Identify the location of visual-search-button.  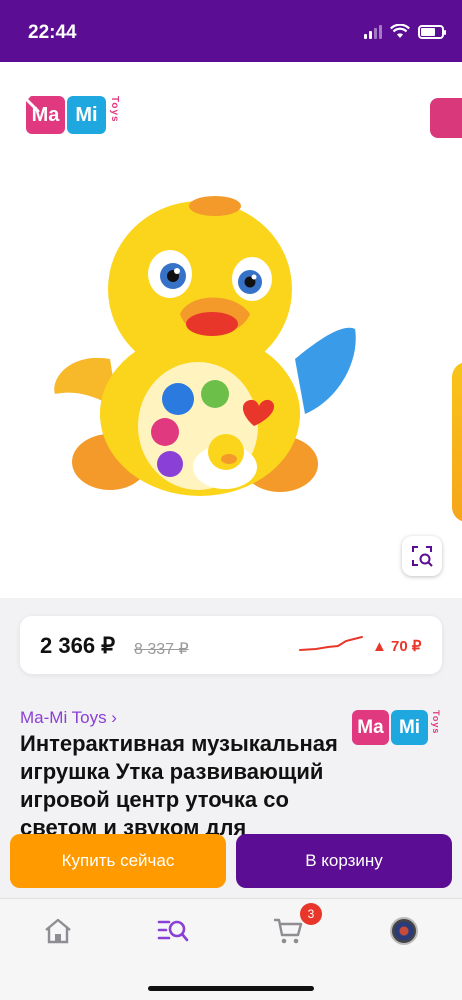
(422, 556).